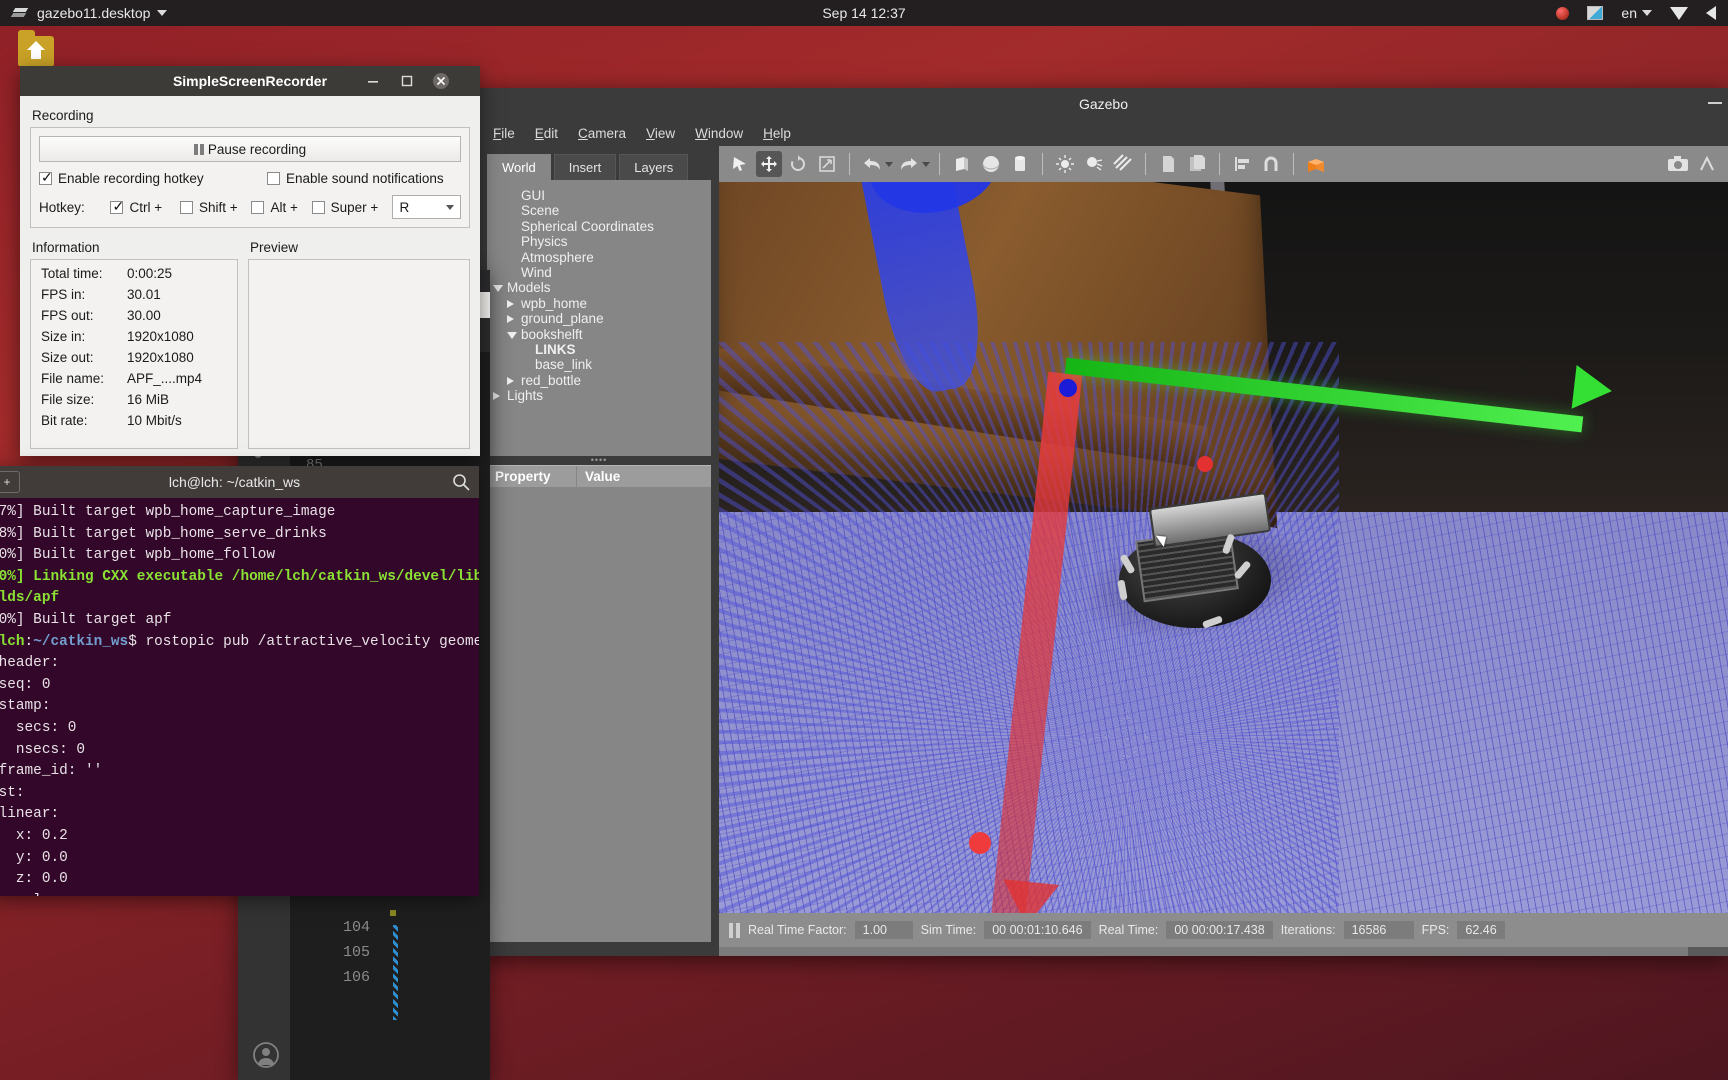  I want to click on terminal-line: 00%] Built target wpb_home_follow, so click(137, 555).